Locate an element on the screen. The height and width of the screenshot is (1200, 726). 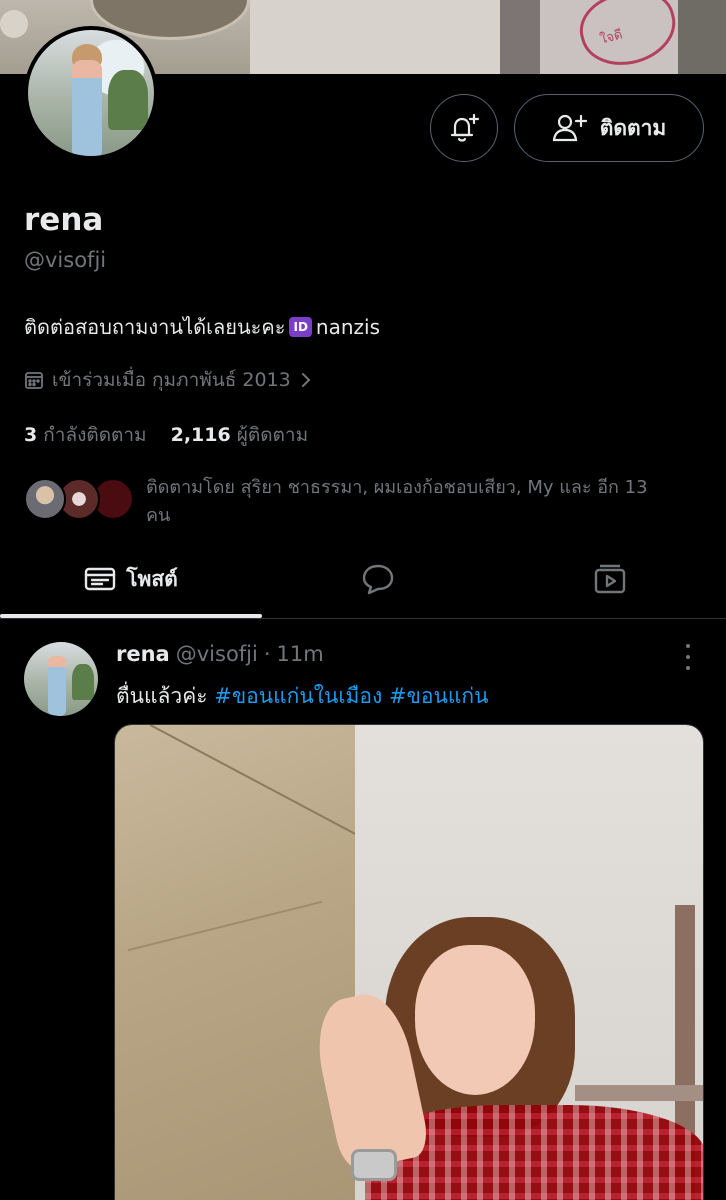
joined-date: เข้าร่วมเมื่อ กุมภาพันธ์ 2013 is located at coordinates (168, 380).